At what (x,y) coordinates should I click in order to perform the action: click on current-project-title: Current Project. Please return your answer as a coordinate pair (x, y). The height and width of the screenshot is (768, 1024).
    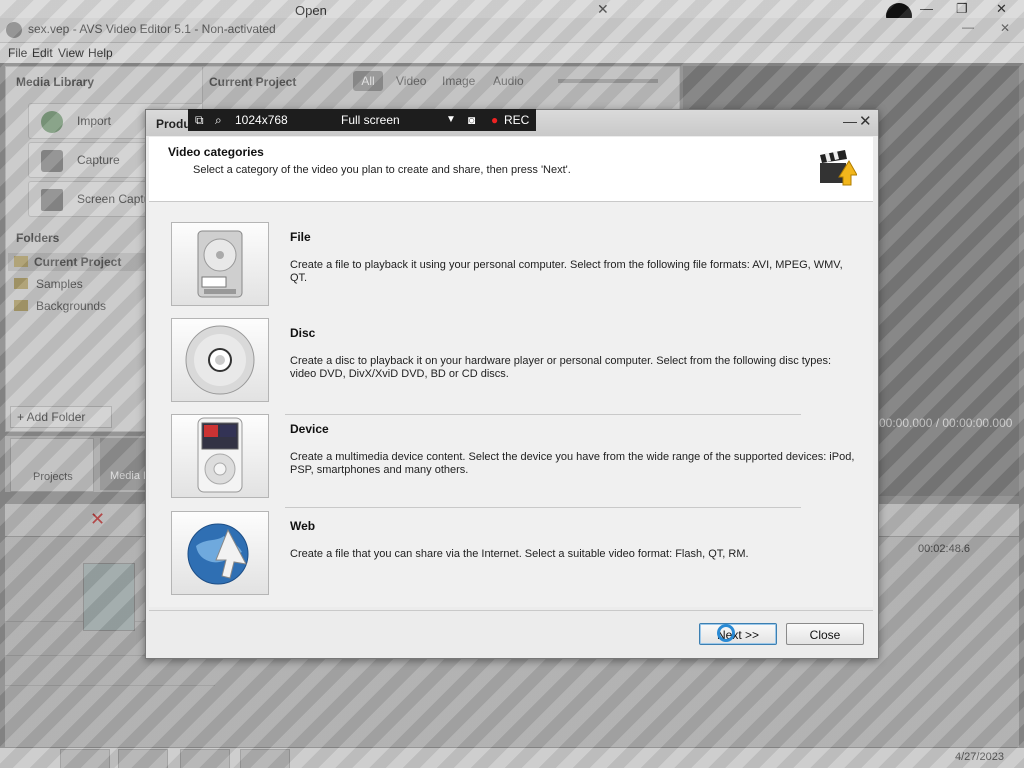
    Looking at the image, I should click on (253, 82).